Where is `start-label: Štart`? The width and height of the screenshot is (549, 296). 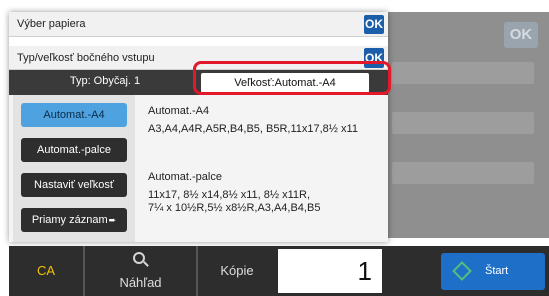 start-label: Štart is located at coordinates (497, 271).